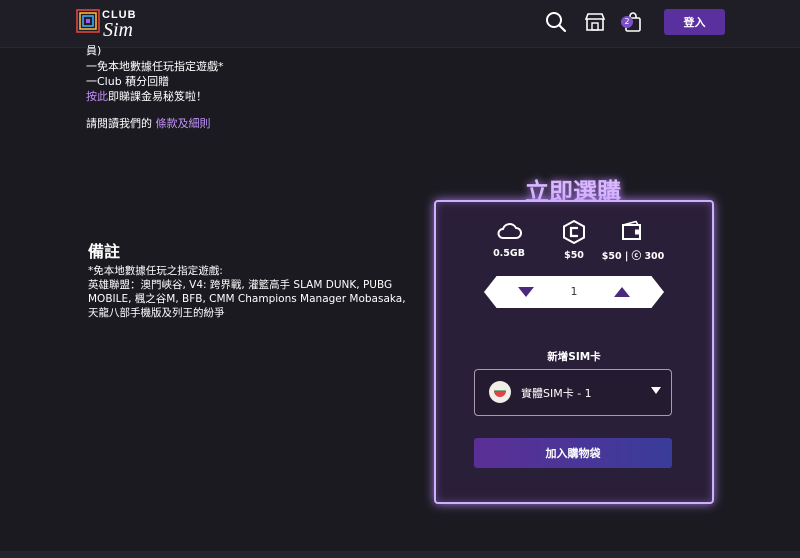 The height and width of the screenshot is (558, 800). What do you see at coordinates (104, 251) in the screenshot?
I see `notes-heading: 備註` at bounding box center [104, 251].